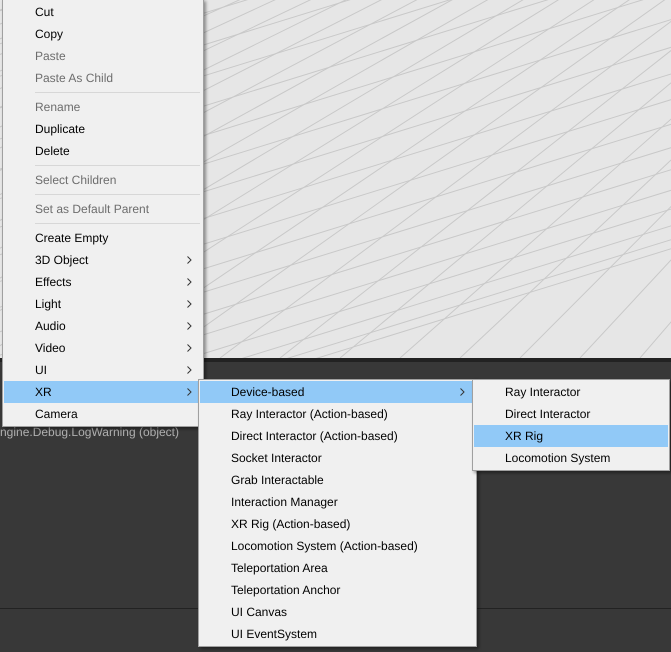  I want to click on menu-item: Ray Interactor, so click(571, 392).